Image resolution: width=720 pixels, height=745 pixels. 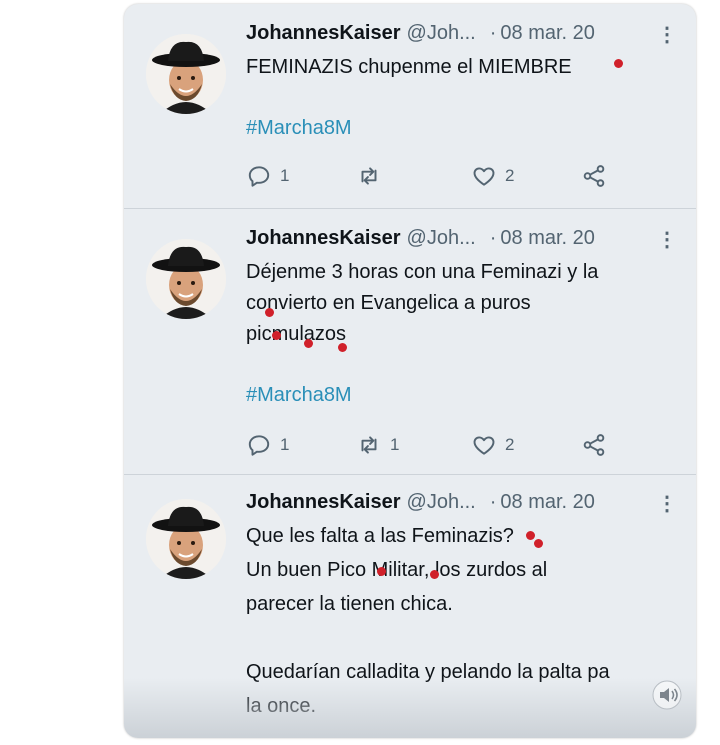 What do you see at coordinates (466, 638) in the screenshot?
I see `tweet-text-blank-line` at bounding box center [466, 638].